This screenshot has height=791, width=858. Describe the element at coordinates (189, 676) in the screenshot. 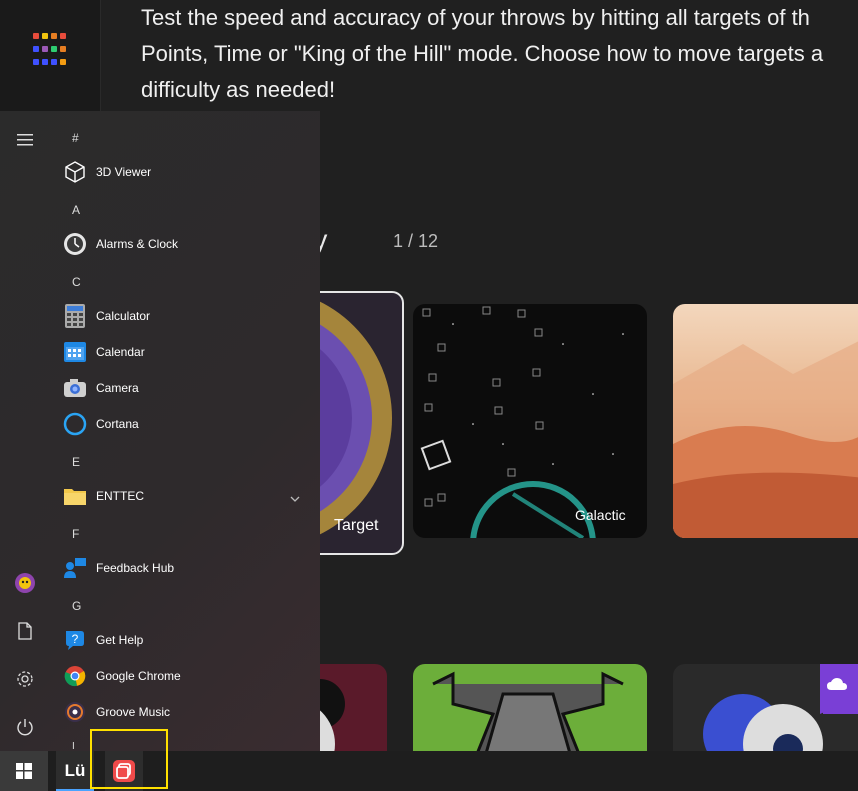

I see `app-google-chrome: Google Chrome` at that location.